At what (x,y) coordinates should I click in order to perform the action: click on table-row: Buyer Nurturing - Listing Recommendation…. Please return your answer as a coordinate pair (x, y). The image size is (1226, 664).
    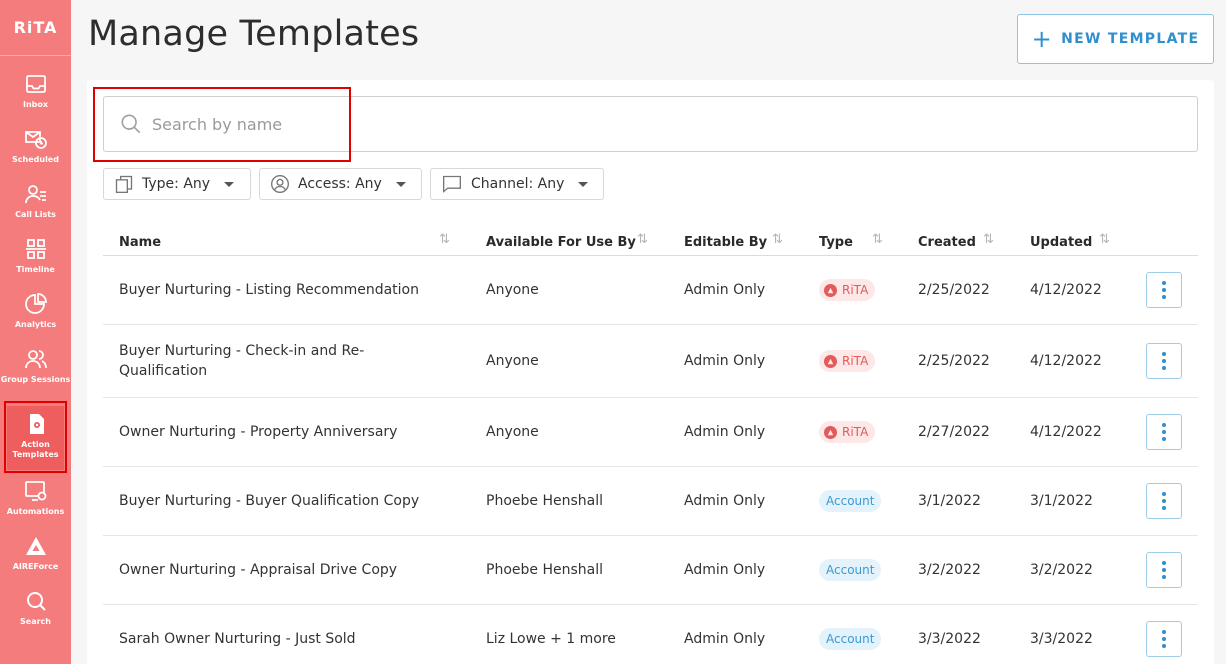
    Looking at the image, I should click on (650, 290).